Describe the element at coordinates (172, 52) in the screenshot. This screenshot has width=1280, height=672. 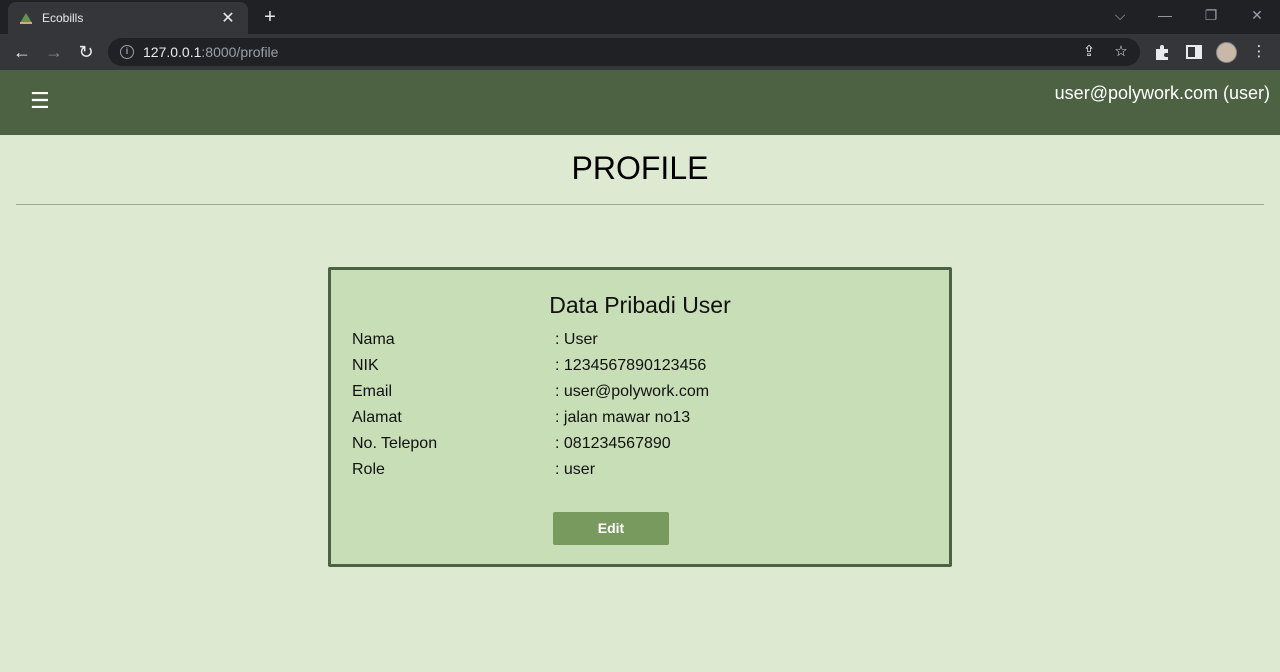
I see `url-host: 127.0.0.1` at that location.